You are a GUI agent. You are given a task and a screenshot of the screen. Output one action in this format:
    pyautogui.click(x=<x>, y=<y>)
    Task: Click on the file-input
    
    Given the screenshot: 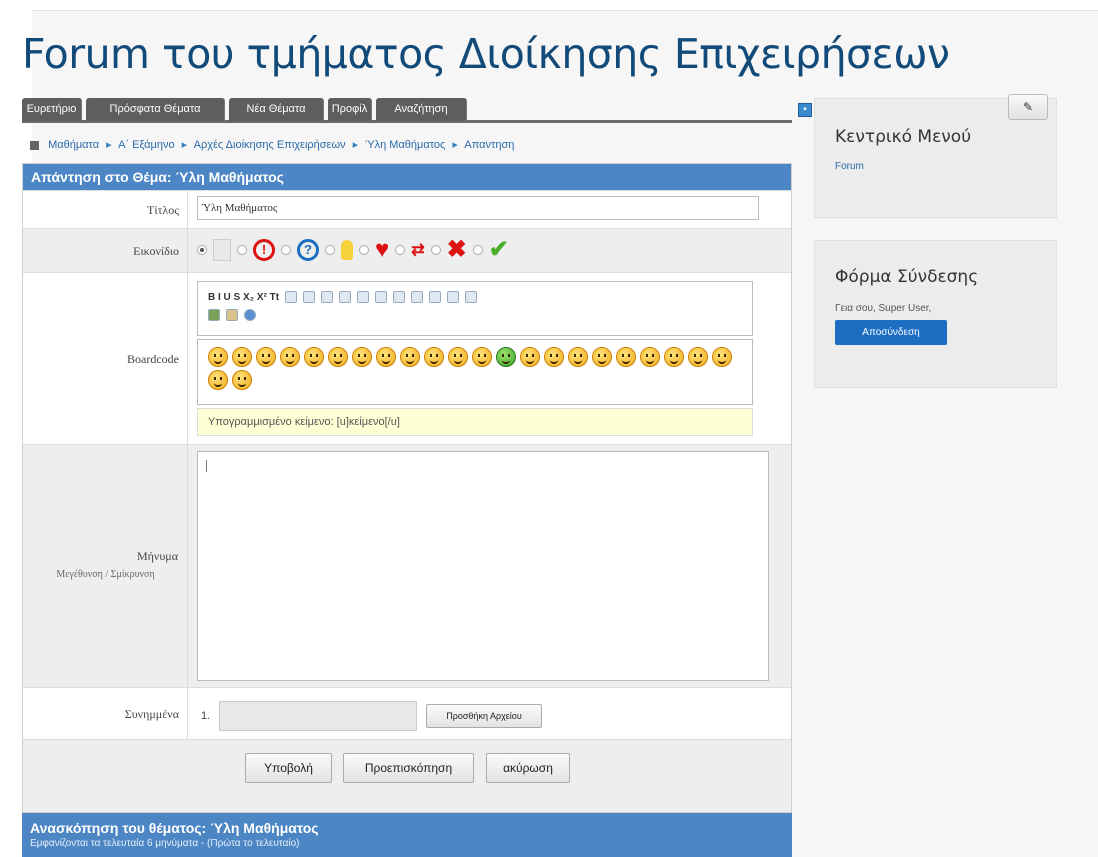 What is the action you would take?
    pyautogui.click(x=318, y=716)
    